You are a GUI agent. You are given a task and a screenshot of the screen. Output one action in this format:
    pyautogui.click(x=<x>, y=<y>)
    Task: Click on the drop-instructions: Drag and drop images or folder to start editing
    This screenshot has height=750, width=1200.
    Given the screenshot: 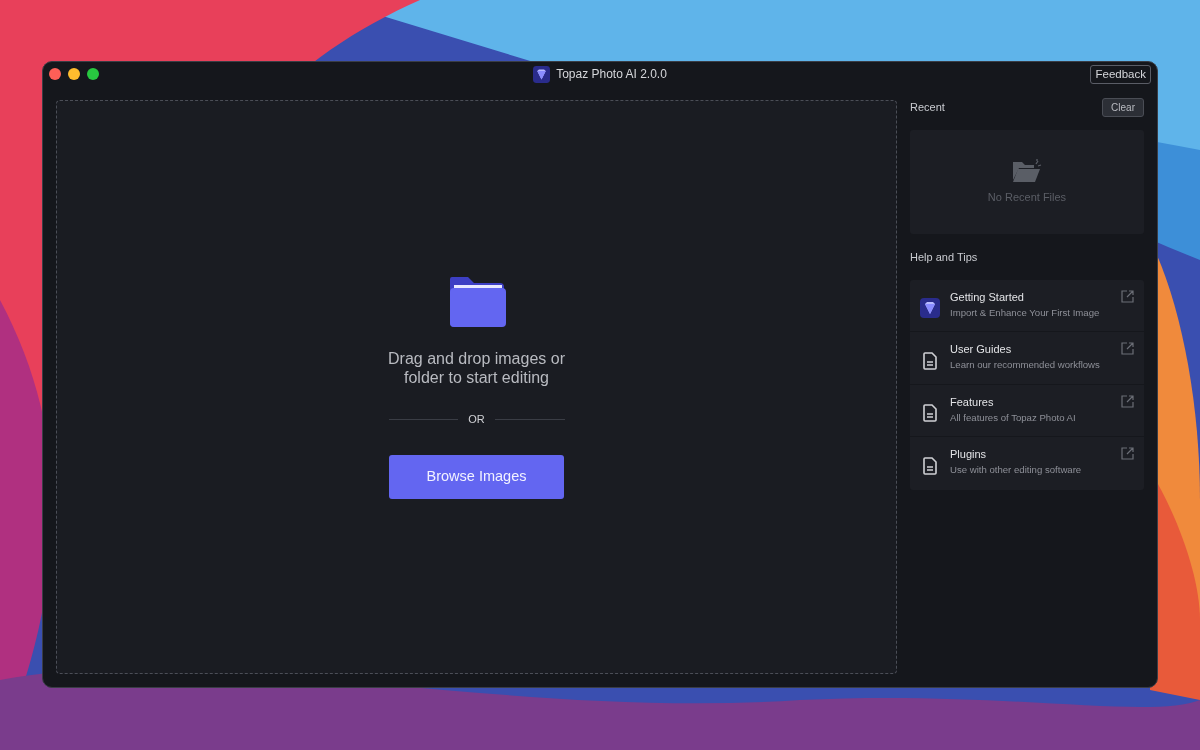 What is the action you would take?
    pyautogui.click(x=476, y=367)
    